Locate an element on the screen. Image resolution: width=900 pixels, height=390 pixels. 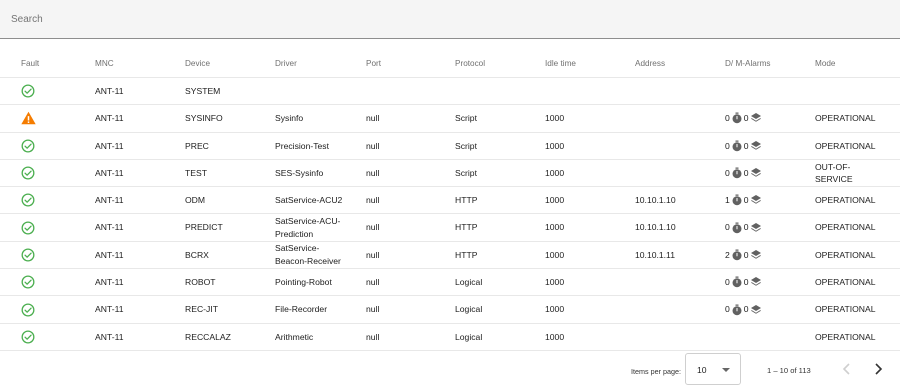
cell-driver: SatService-ACU- Prediction is located at coordinates (308, 227).